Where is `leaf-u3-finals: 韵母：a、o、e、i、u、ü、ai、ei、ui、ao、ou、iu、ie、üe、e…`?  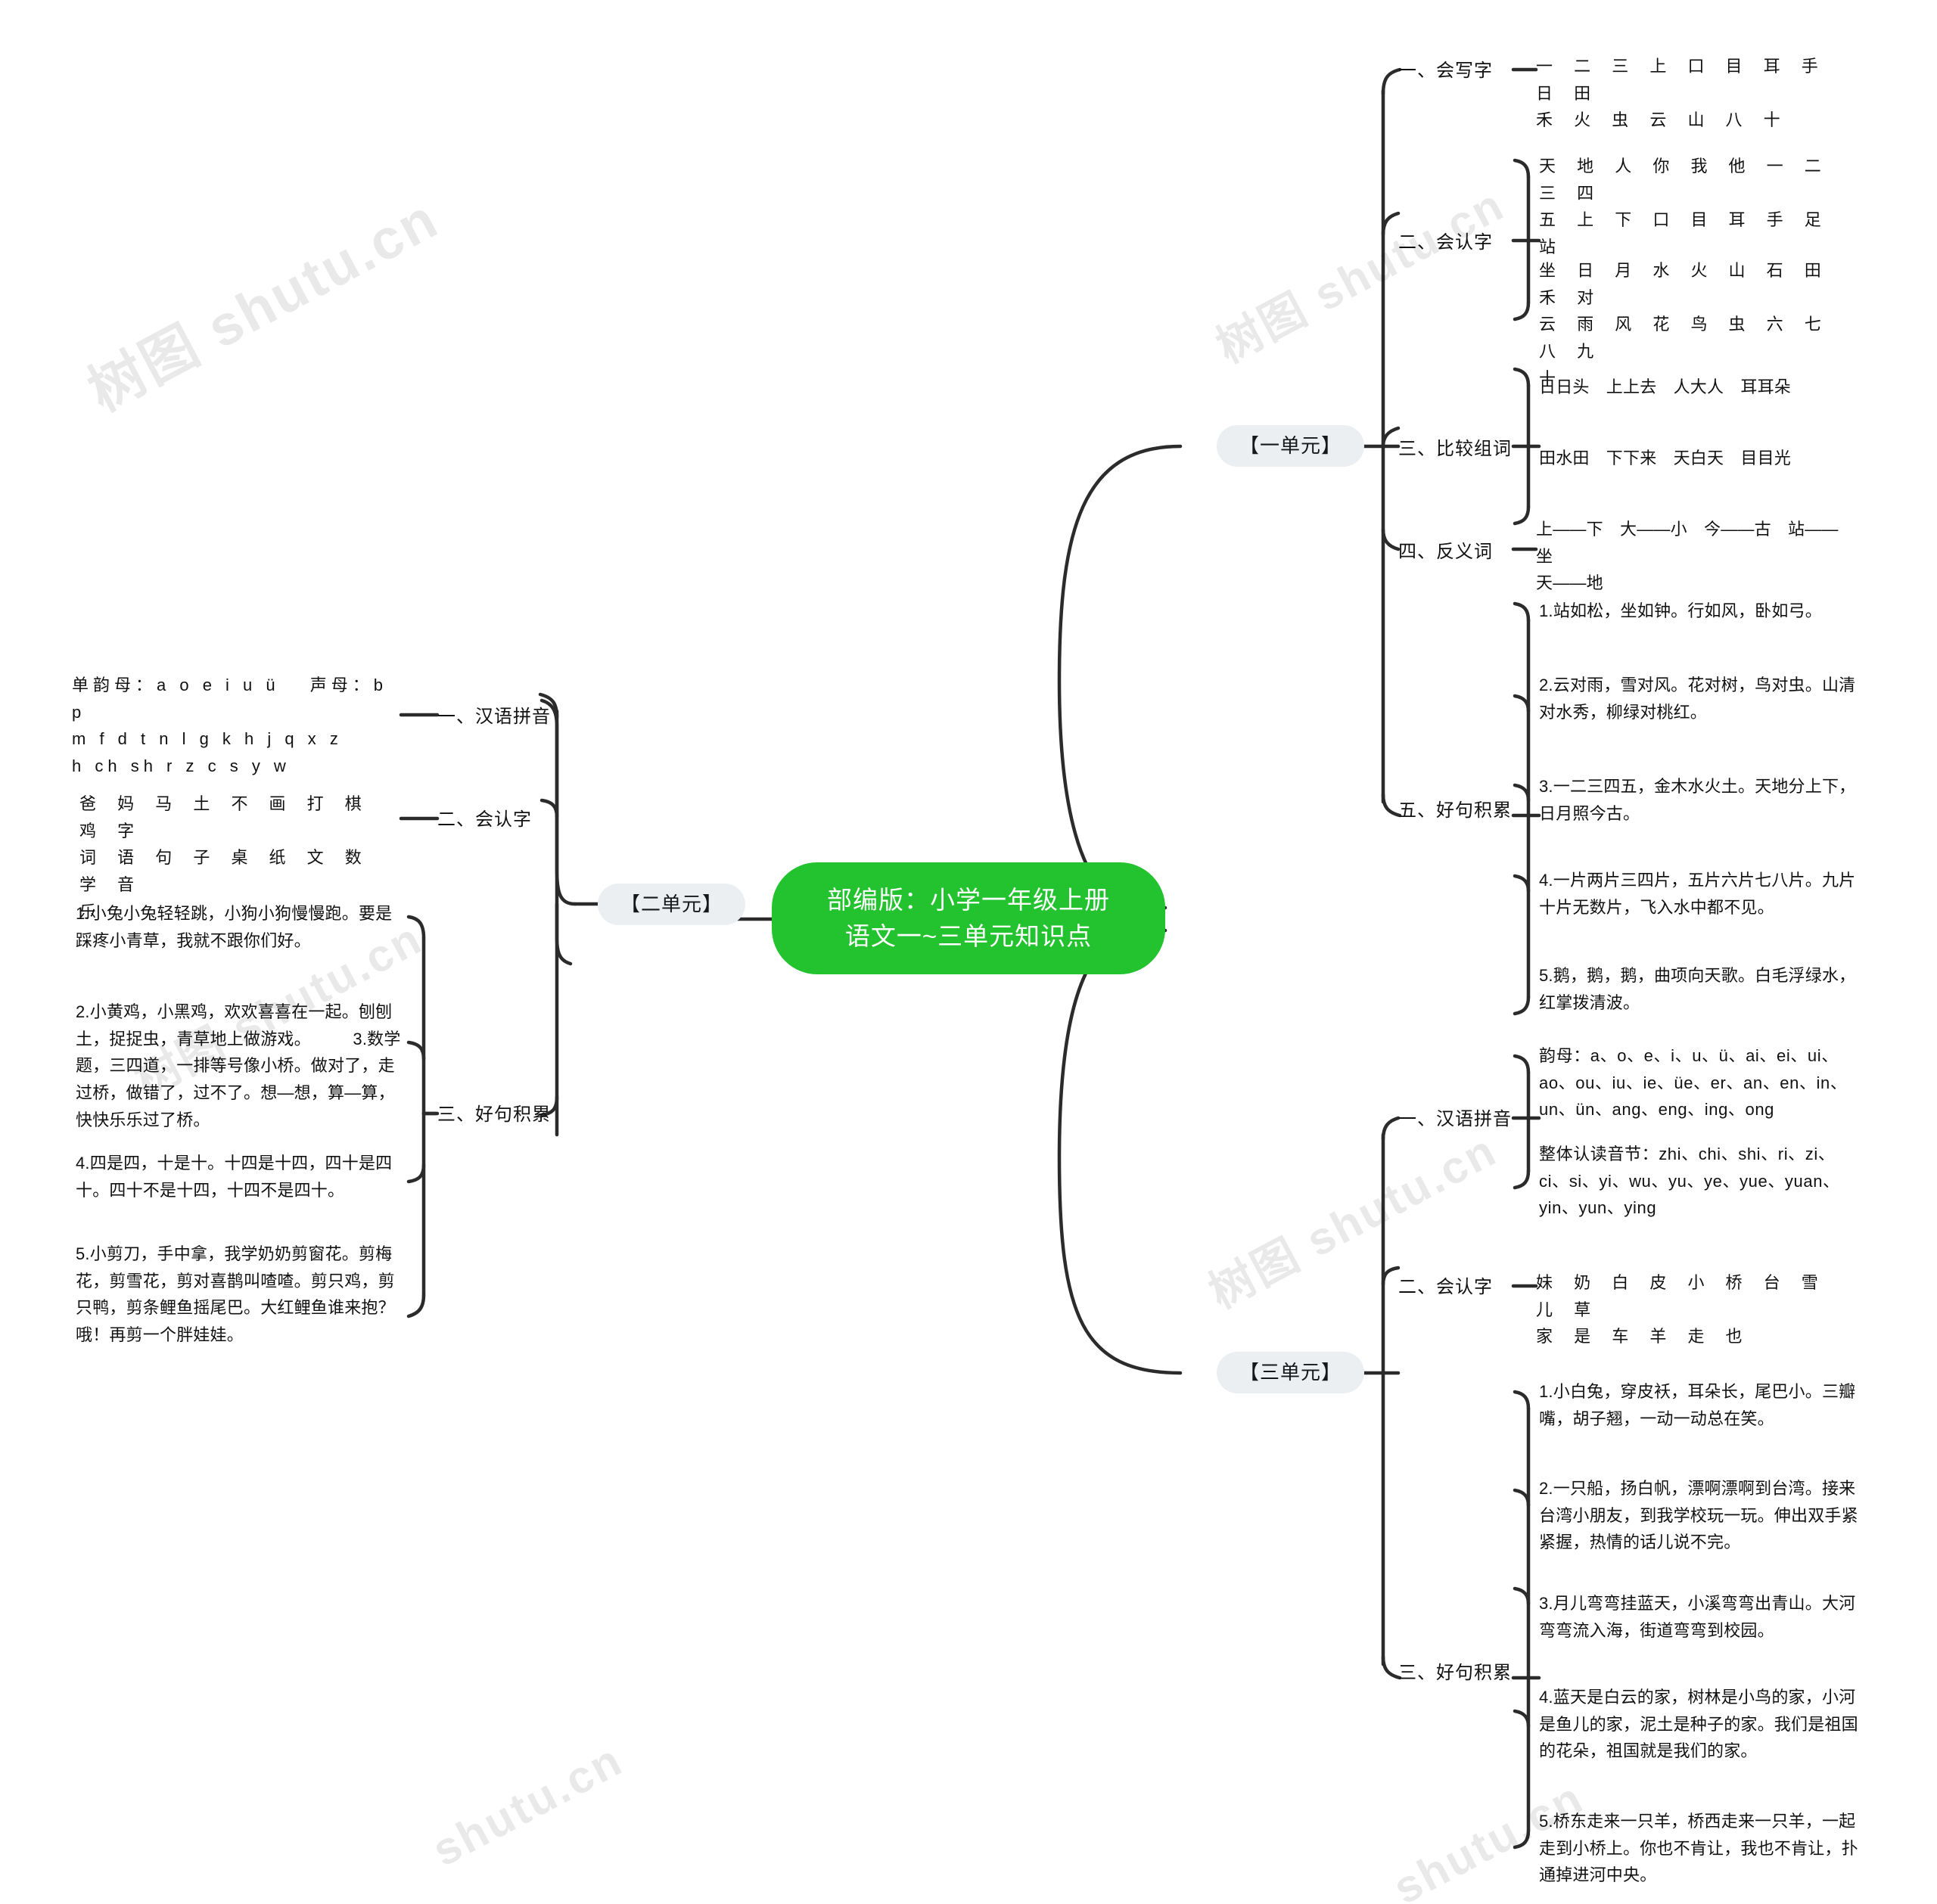 leaf-u3-finals: 韵母：a、o、e、i、u、ü、ai、ei、ui、ao、ou、iu、ie、üe、e… is located at coordinates (1701, 1082).